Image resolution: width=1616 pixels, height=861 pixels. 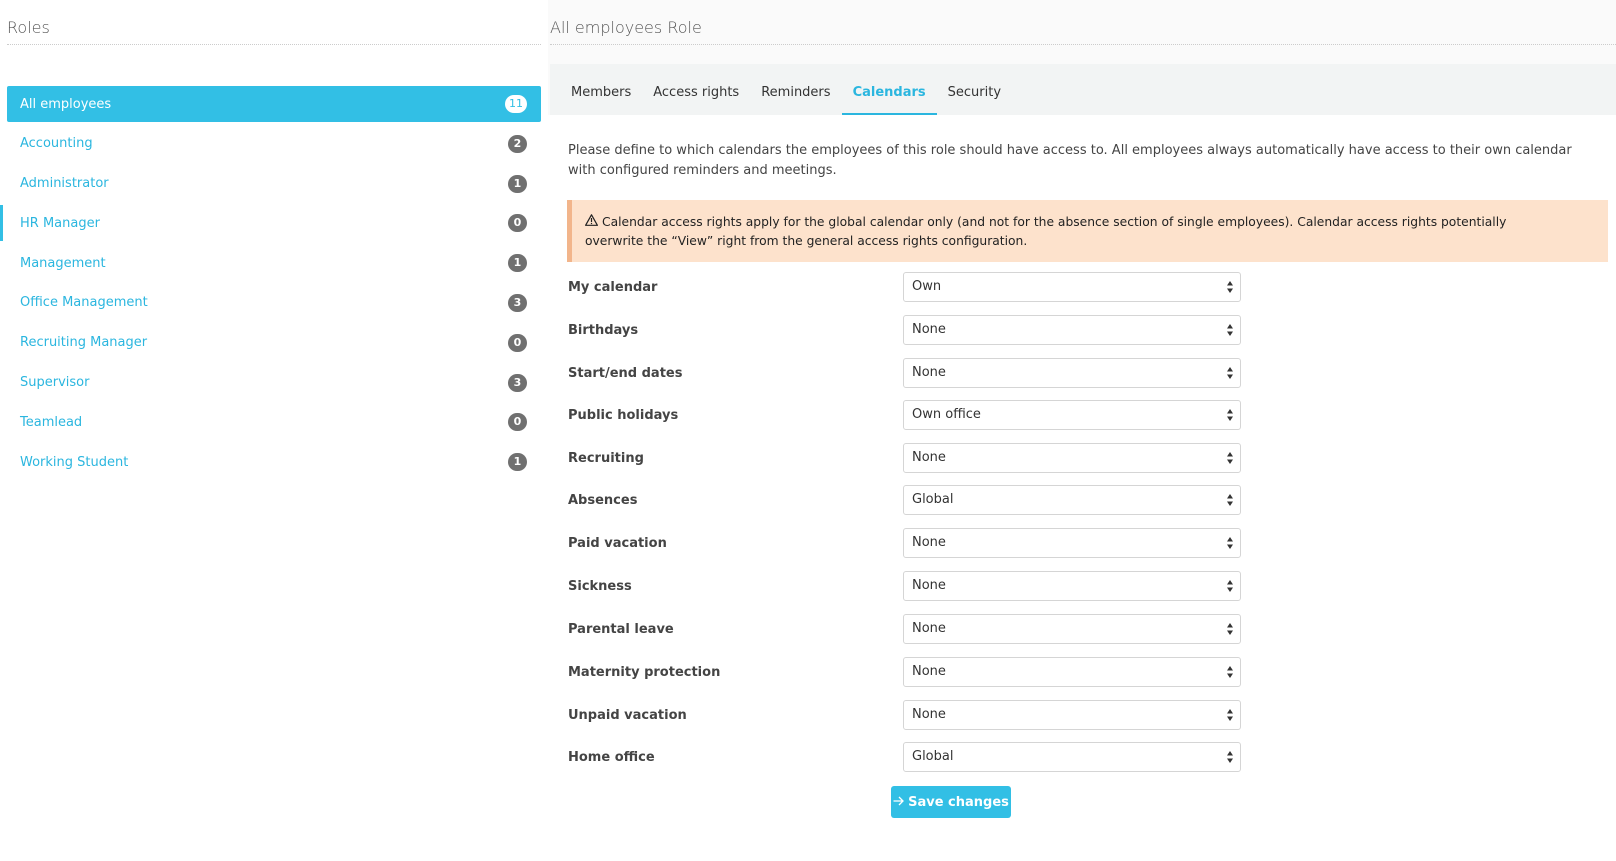 I want to click on role-label: Recruiting Manager, so click(x=84, y=343).